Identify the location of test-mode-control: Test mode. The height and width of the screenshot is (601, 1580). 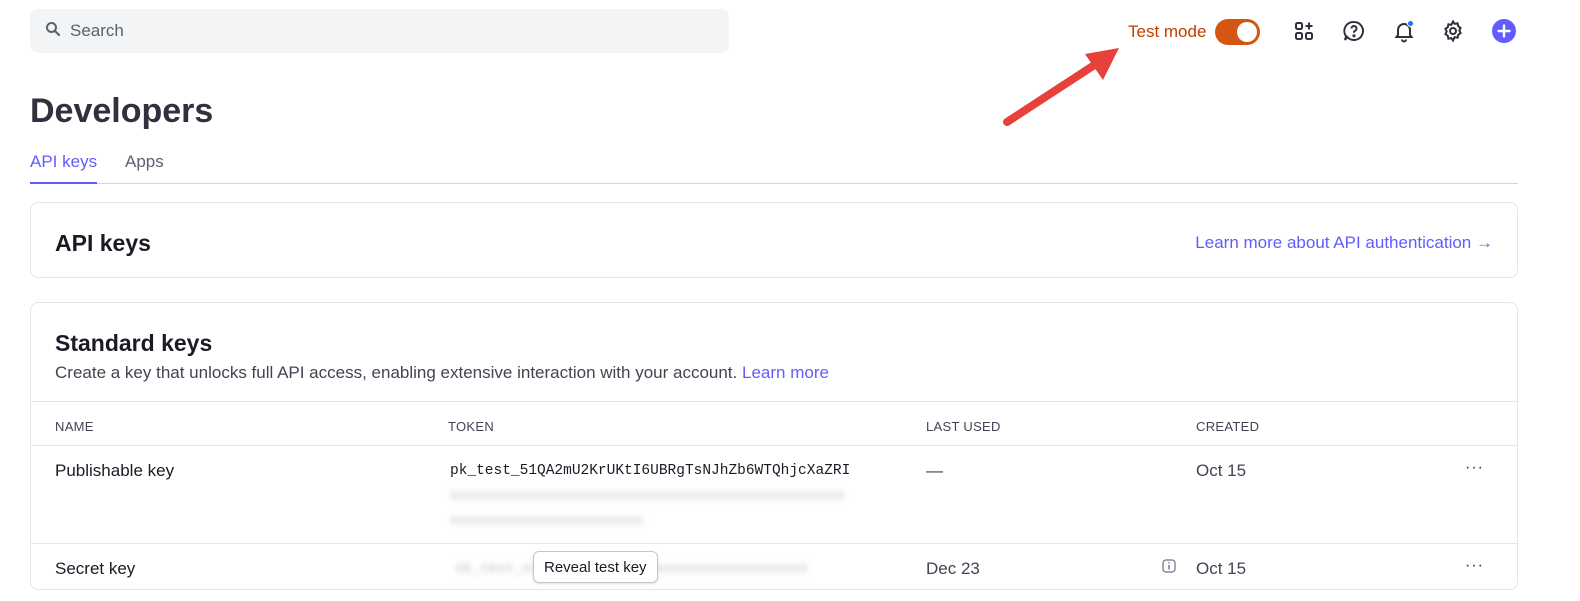
(1194, 32).